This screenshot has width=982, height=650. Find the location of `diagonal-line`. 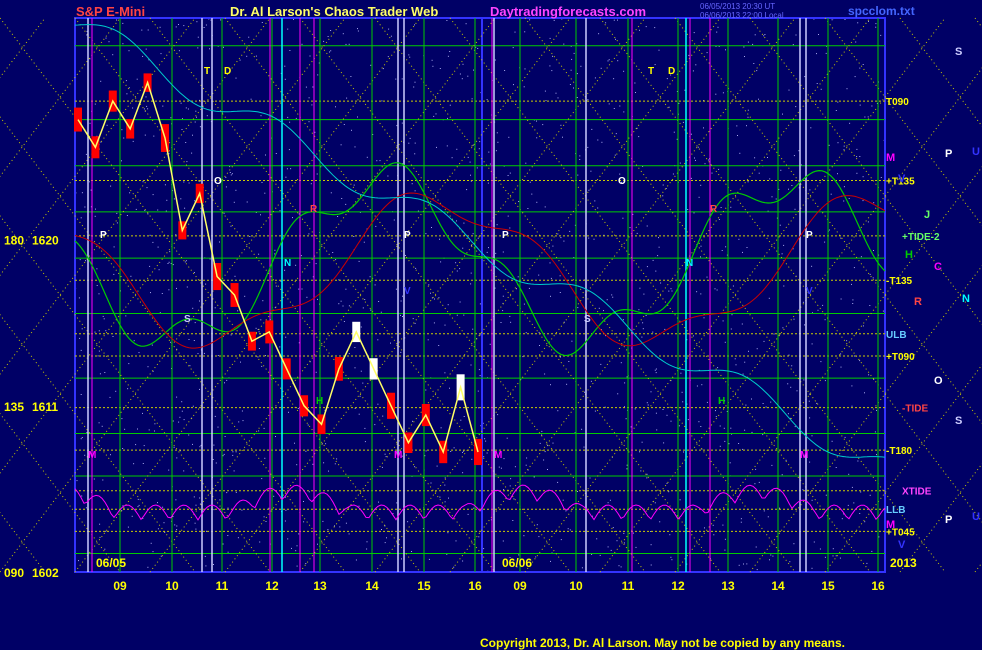

diagonal-line is located at coordinates (60, 97).